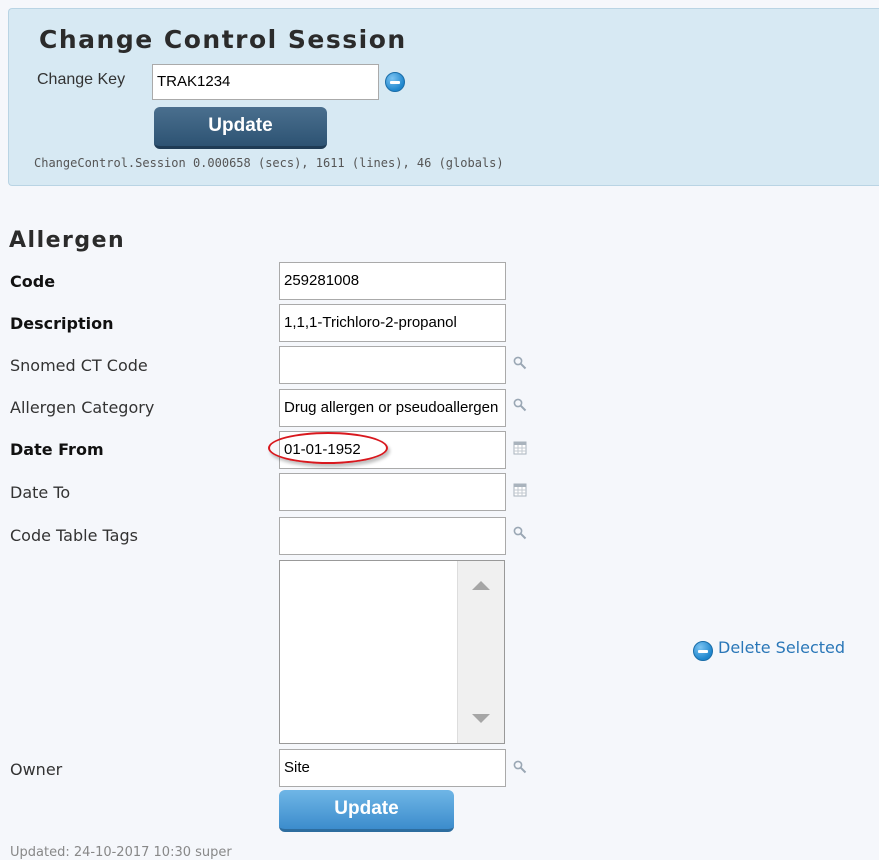 The height and width of the screenshot is (860, 879). What do you see at coordinates (480, 652) in the screenshot?
I see `list-scrollbar` at bounding box center [480, 652].